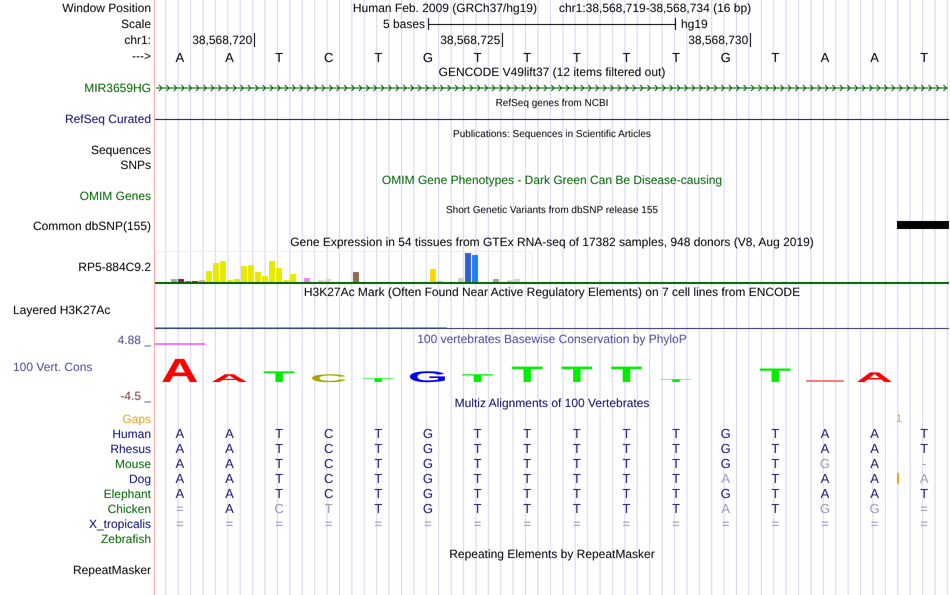  I want to click on track-title: Multiz Alignments of 100 Vertebrates, so click(552, 403).